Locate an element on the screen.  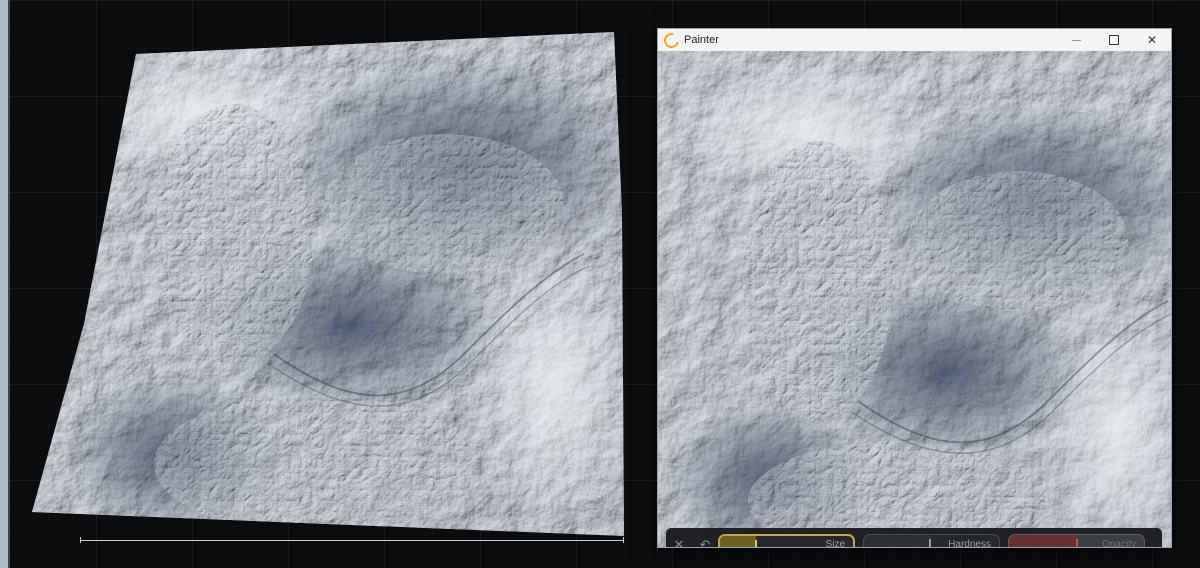
viewport-scale-ruler is located at coordinates (352, 540).